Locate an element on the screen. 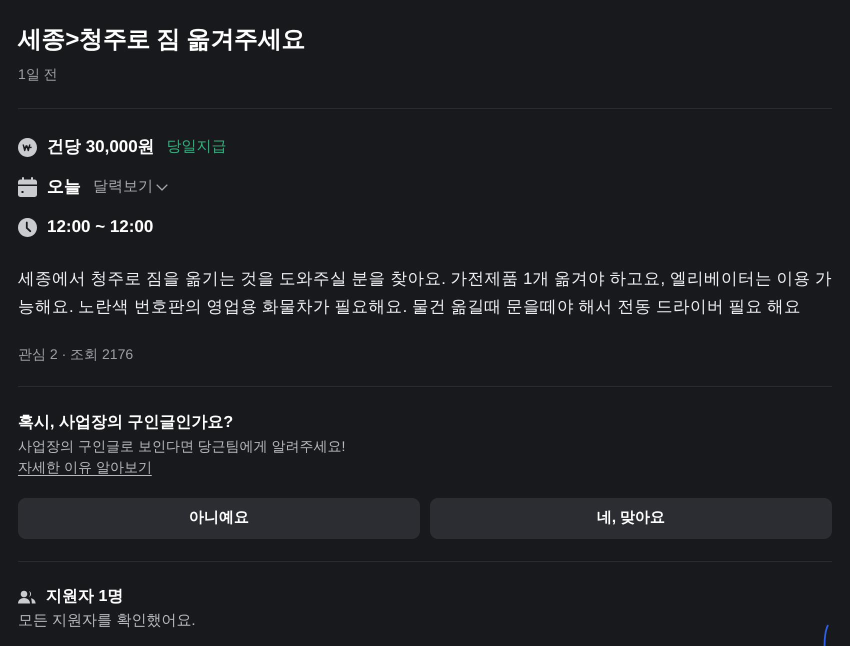 This screenshot has height=646, width=850. chevron-down-icon is located at coordinates (162, 187).